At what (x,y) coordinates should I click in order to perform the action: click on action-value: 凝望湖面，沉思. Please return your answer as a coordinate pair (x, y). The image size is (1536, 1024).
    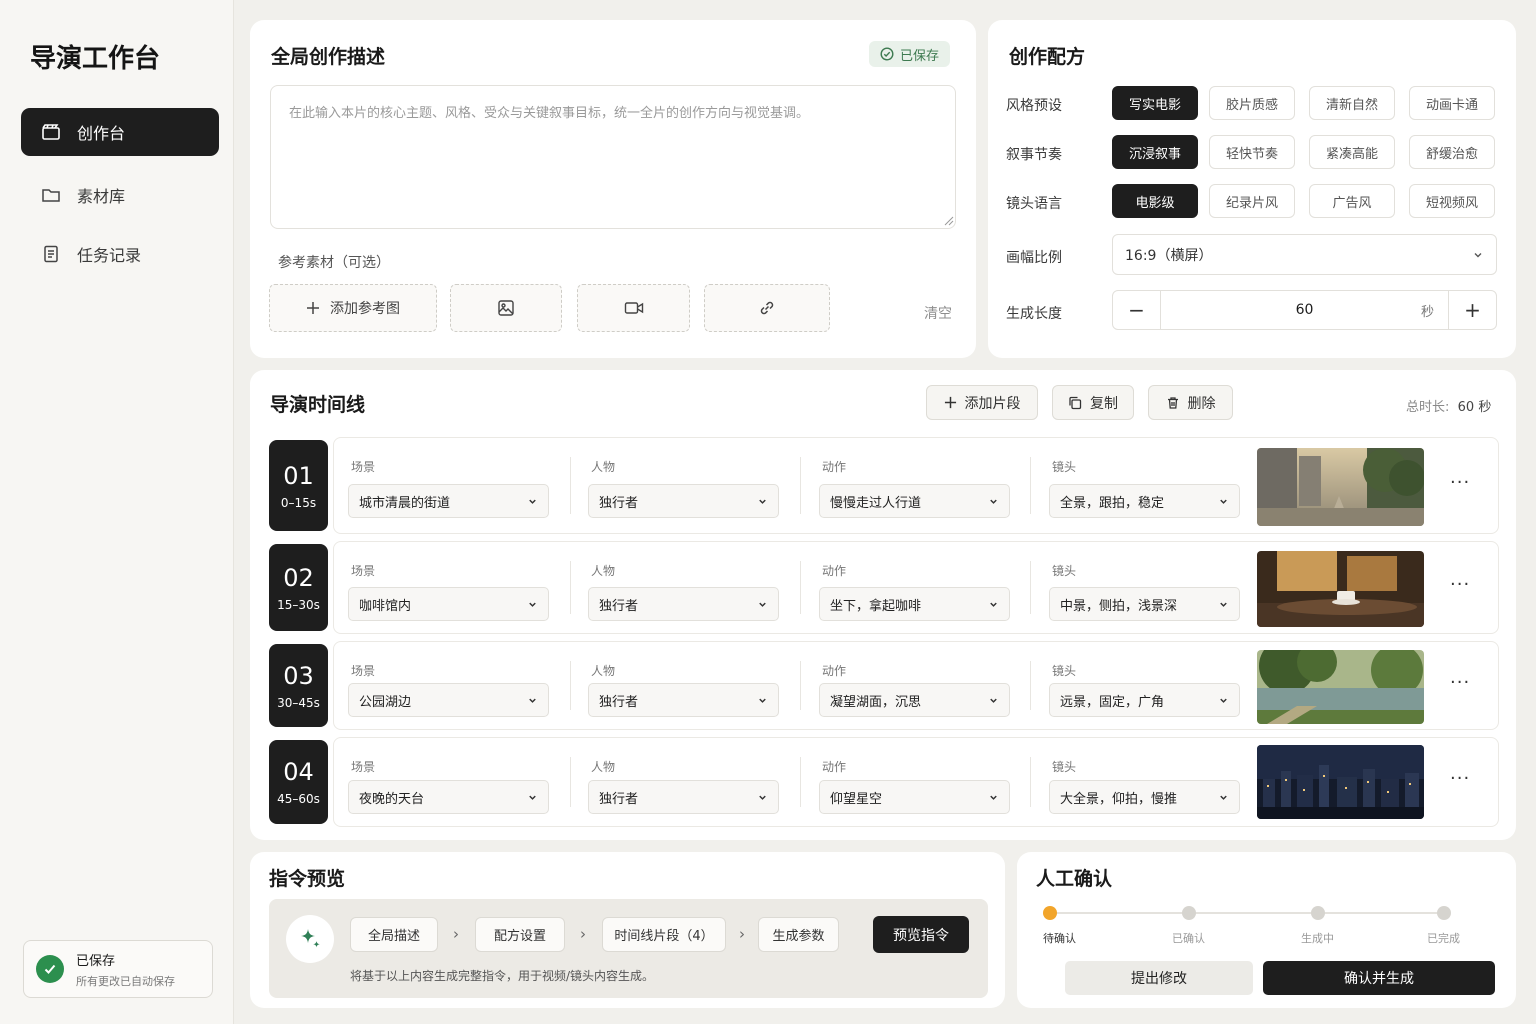
    Looking at the image, I should click on (876, 702).